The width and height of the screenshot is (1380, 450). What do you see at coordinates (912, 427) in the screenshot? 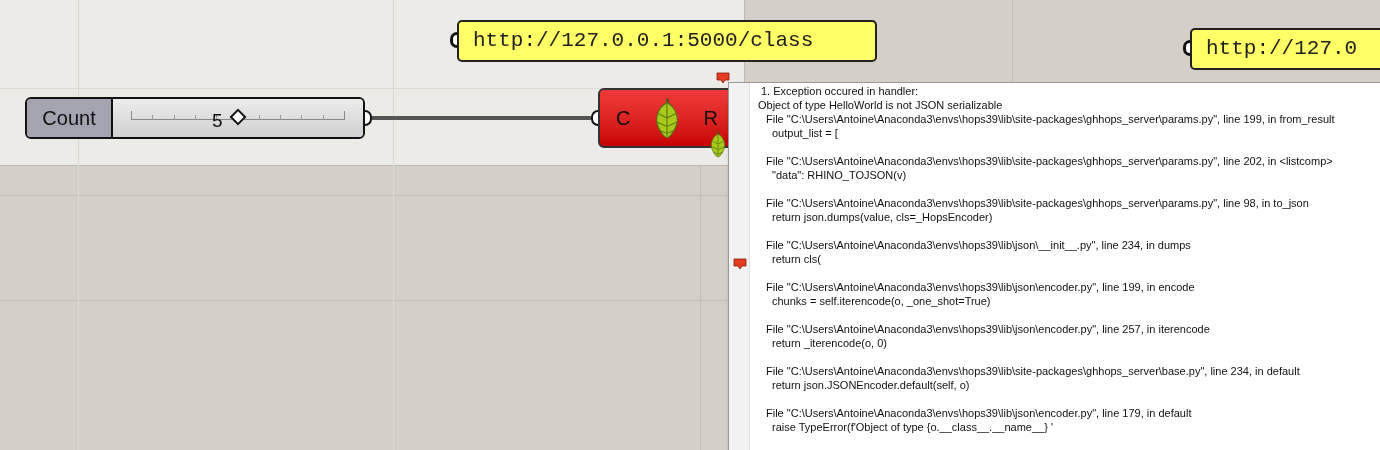
I see `traceback-code-line: raise TypeError(f'Object of type {o.__class__.__name__} '` at bounding box center [912, 427].